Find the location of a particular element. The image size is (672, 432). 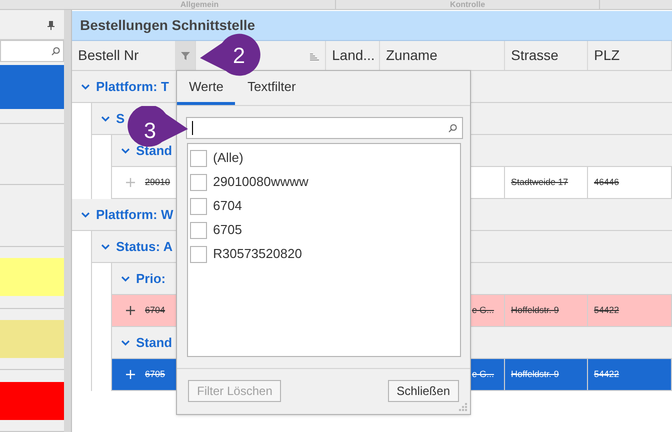

table-cell-text: Stadtweide 17 is located at coordinates (539, 182).